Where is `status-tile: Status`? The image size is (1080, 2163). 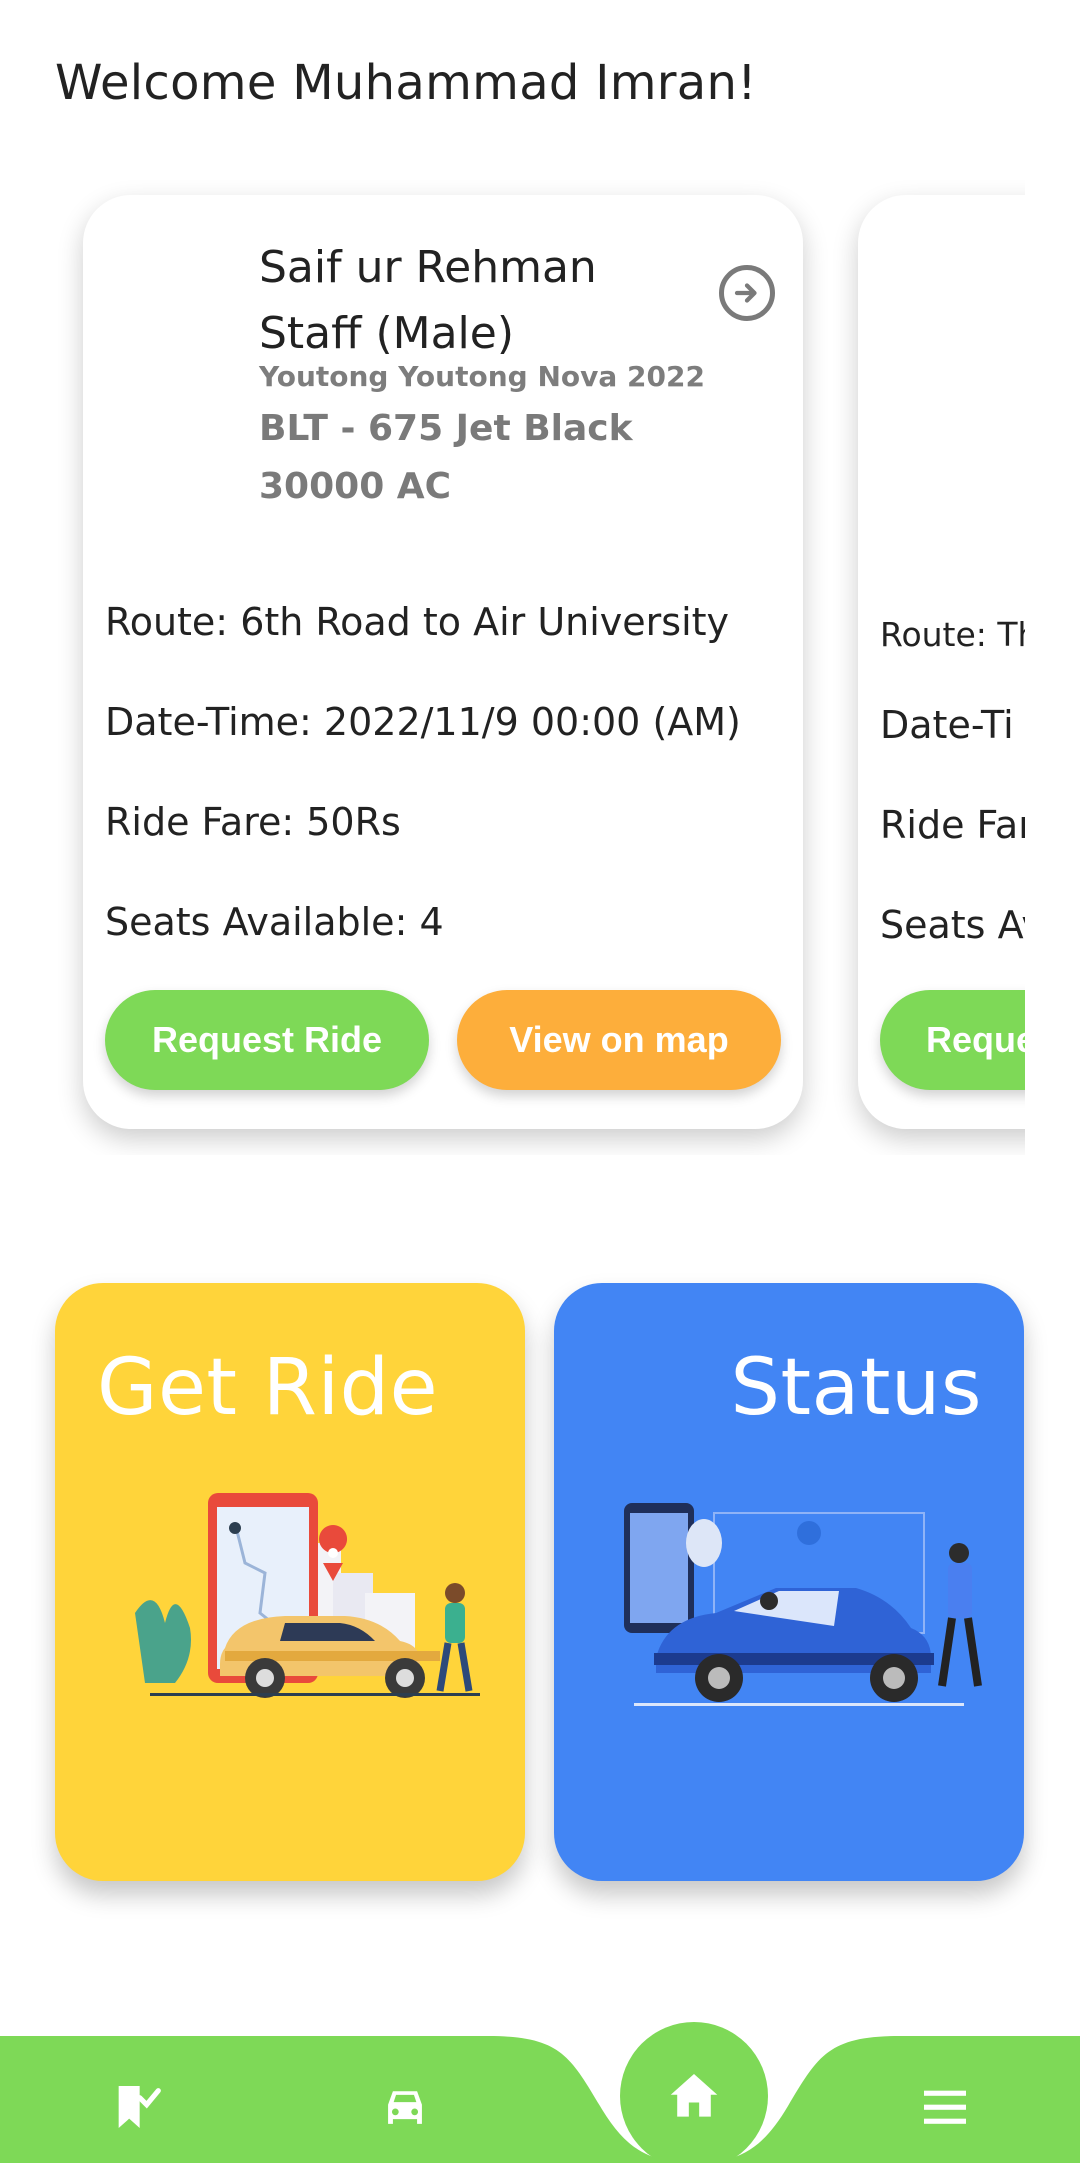 status-tile: Status is located at coordinates (789, 1582).